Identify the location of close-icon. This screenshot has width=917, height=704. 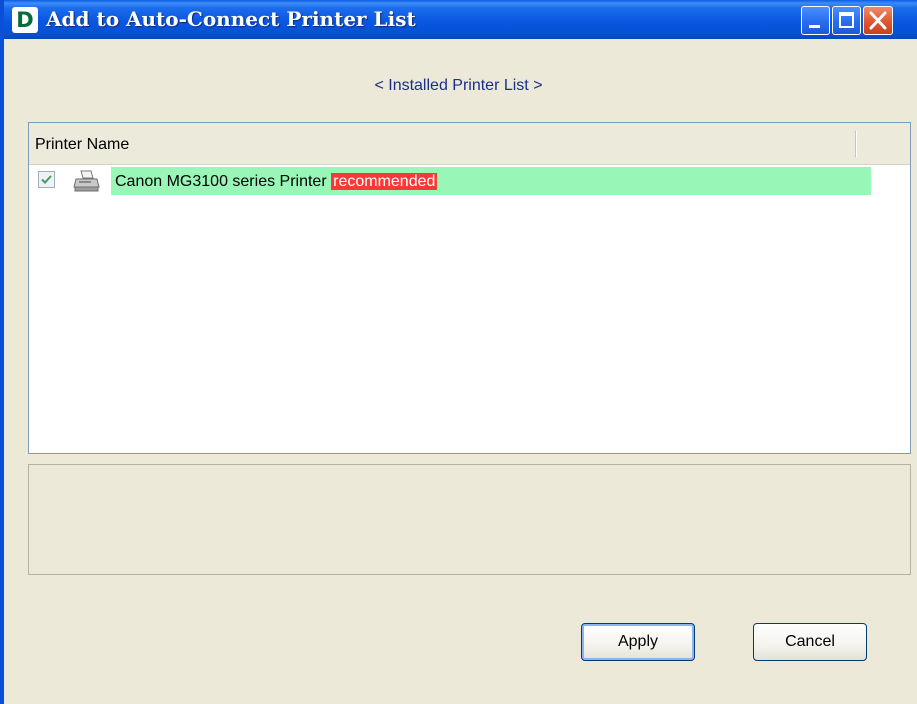
(878, 20).